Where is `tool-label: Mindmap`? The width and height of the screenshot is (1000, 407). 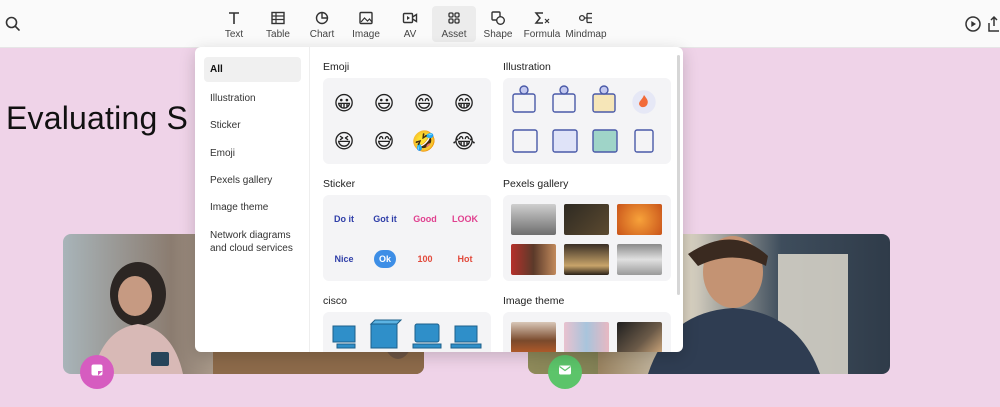
tool-label: Mindmap is located at coordinates (586, 34).